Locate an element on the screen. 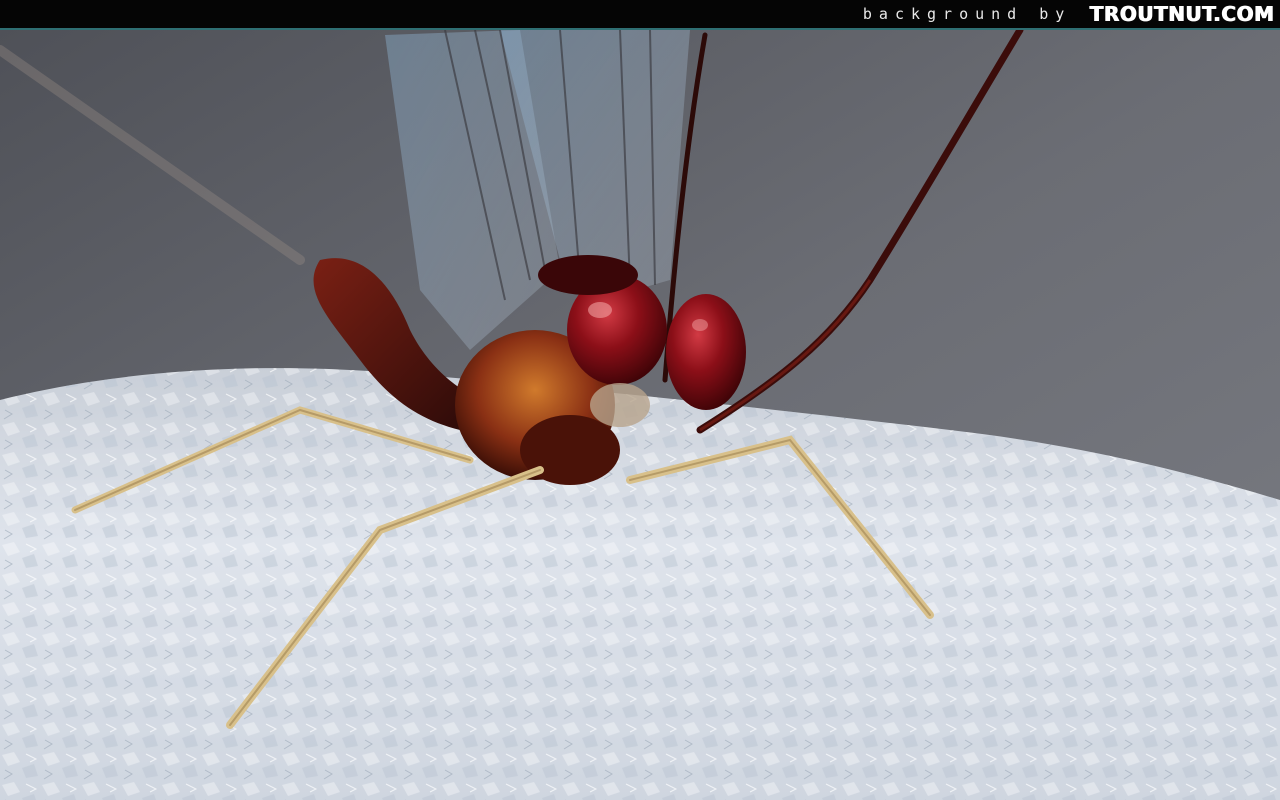 The image size is (1280, 800). compound-eye-right is located at coordinates (706, 352).